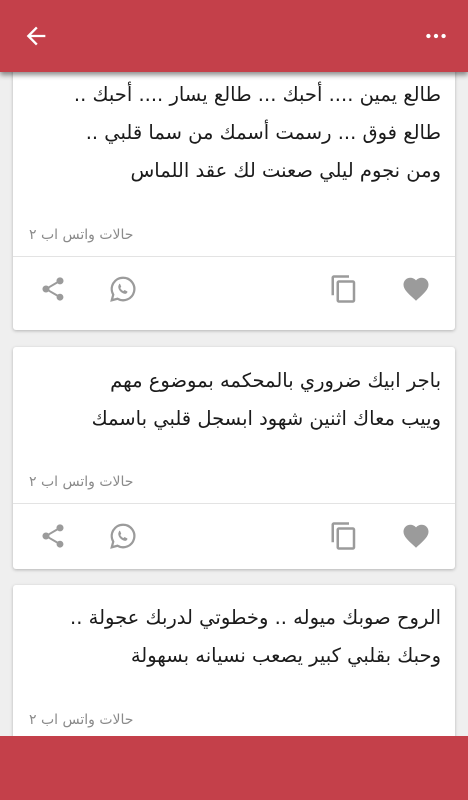 The width and height of the screenshot is (468, 800). I want to click on arrow-left-icon, so click(36, 36).